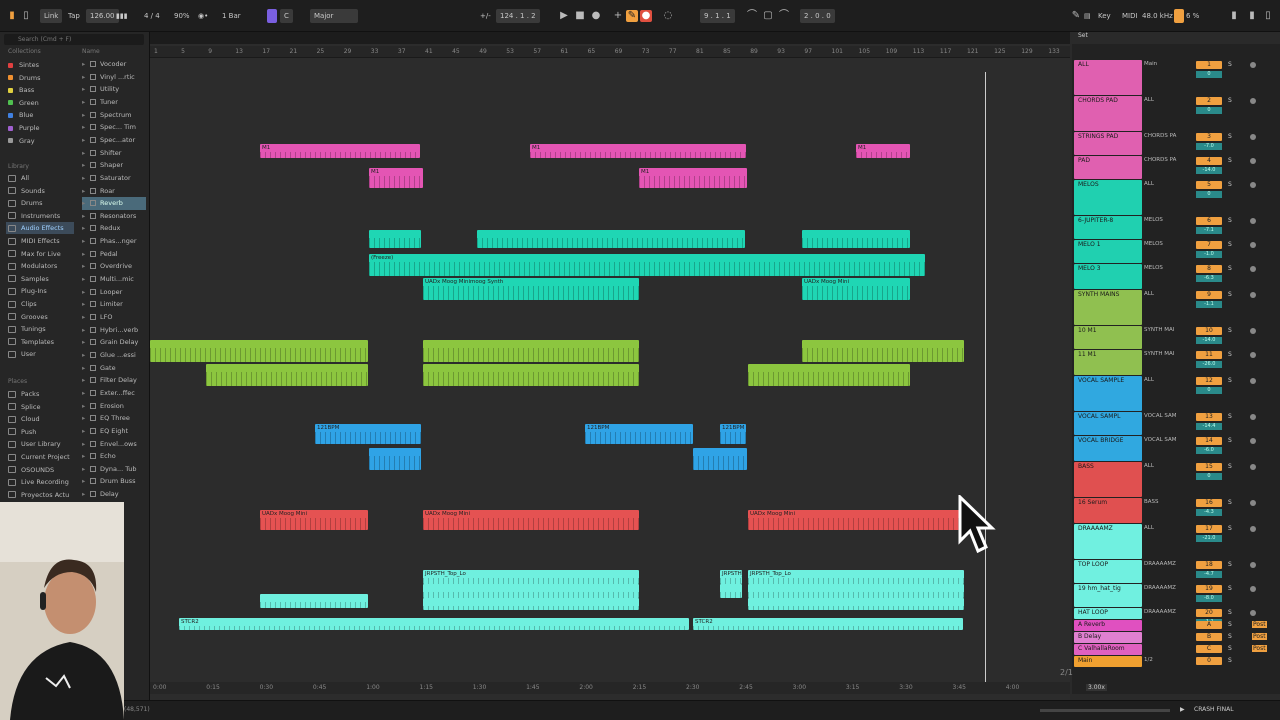  Describe the element at coordinates (1209, 146) in the screenshot. I see `track-volume: -7.0` at that location.